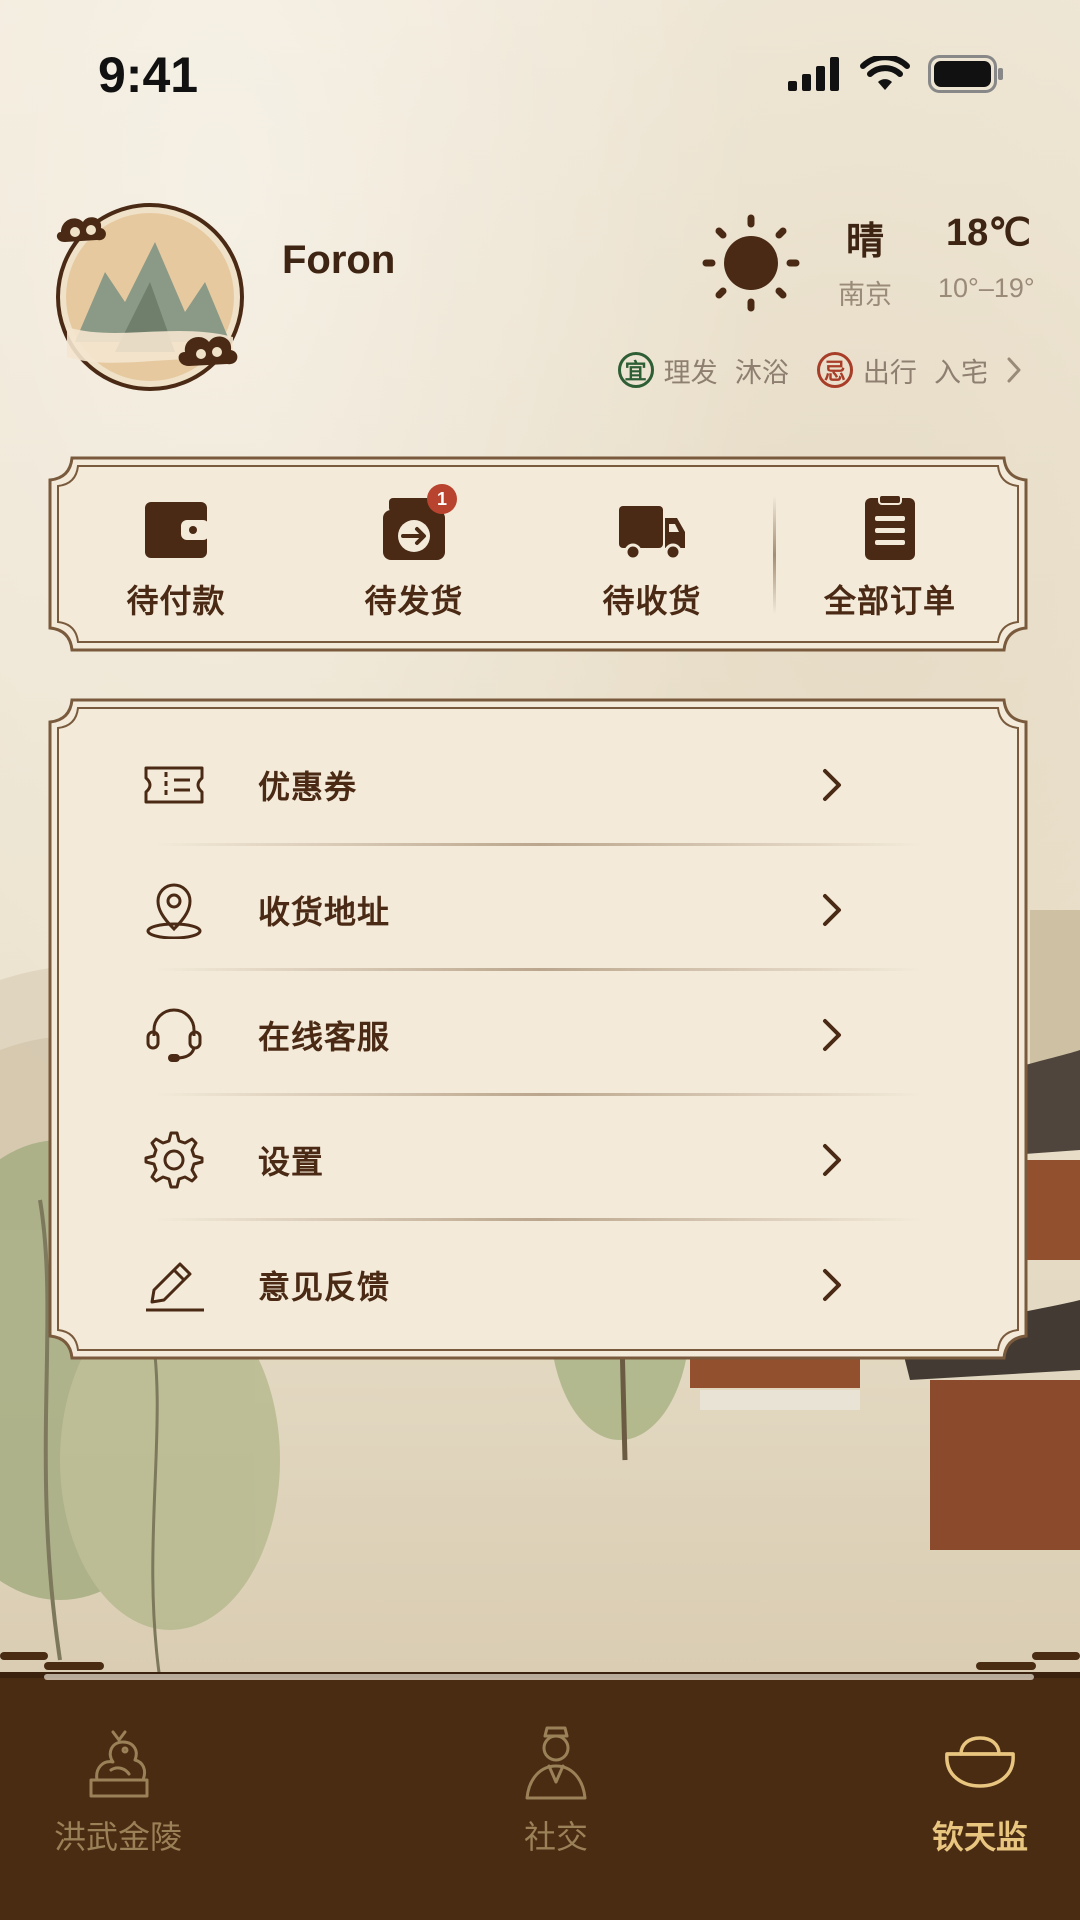 The image size is (1080, 1920). I want to click on order-pending-shipment: 1 待发货, so click(414, 554).